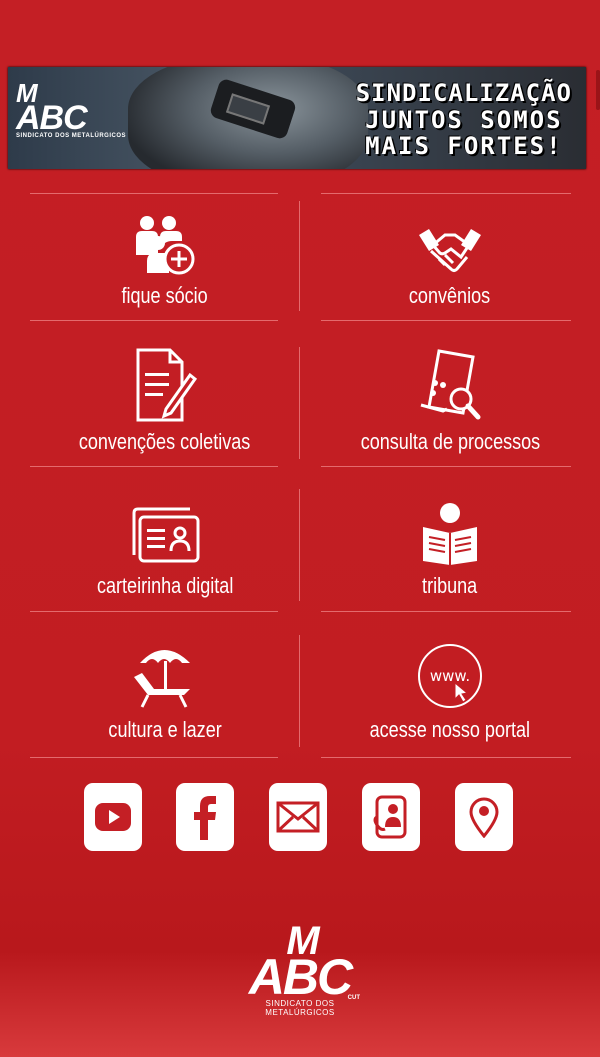 Image resolution: width=600 pixels, height=1057 pixels. I want to click on menu-item-fique-socio: fique sócio, so click(165, 256).